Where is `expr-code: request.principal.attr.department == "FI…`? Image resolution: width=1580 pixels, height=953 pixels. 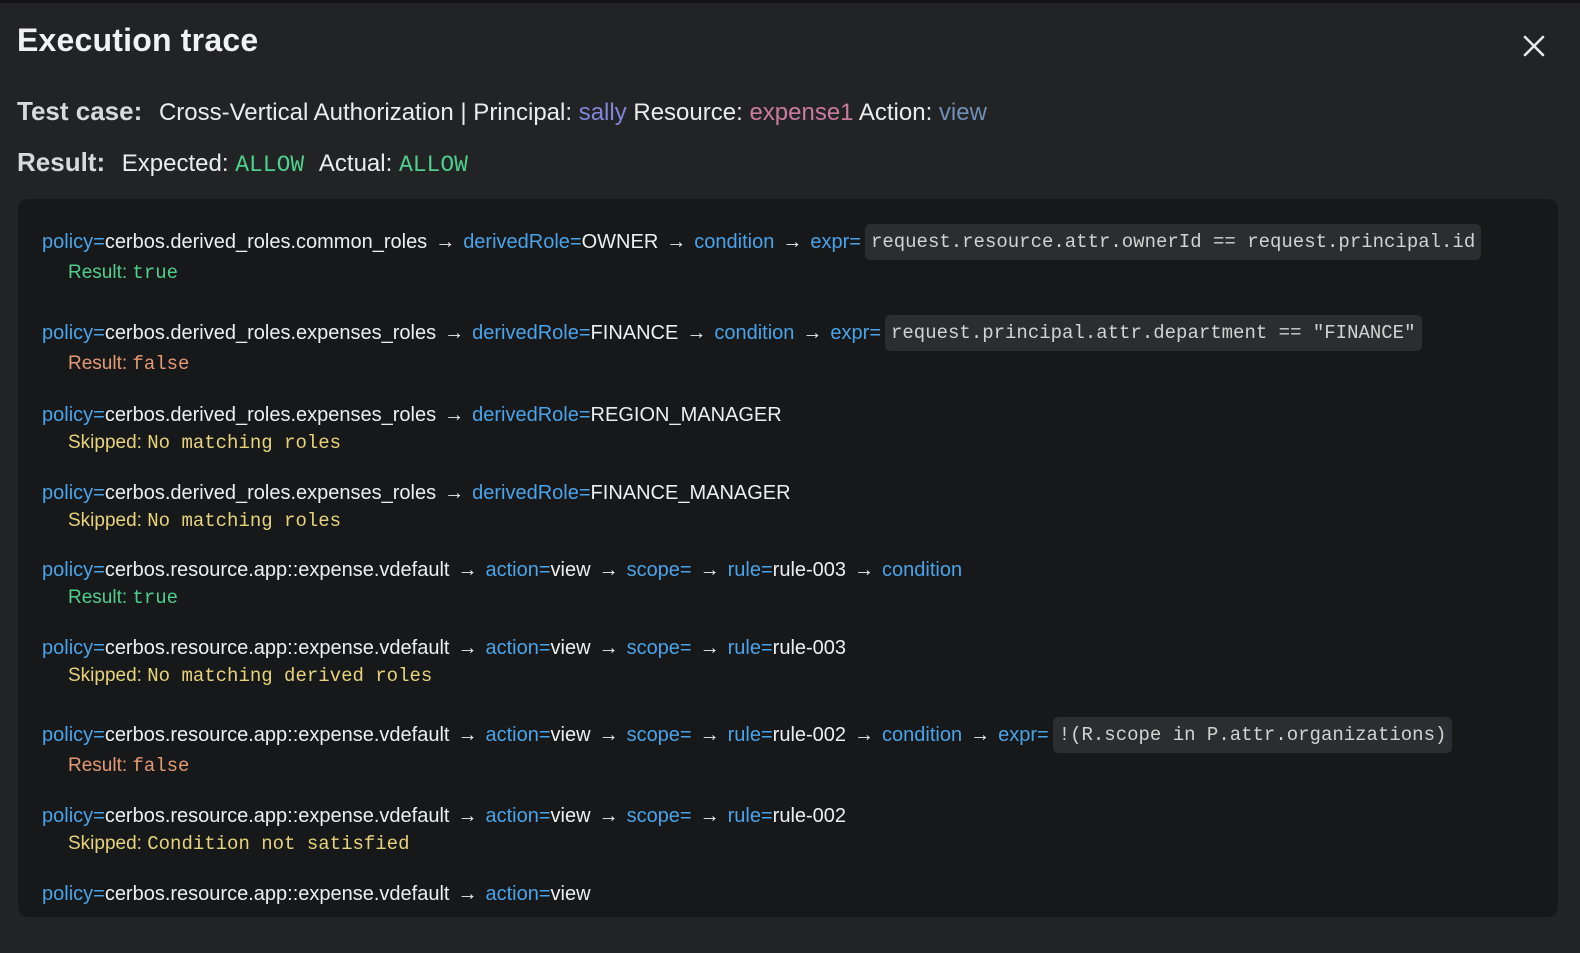 expr-code: request.principal.attr.department == "FI… is located at coordinates (1153, 333).